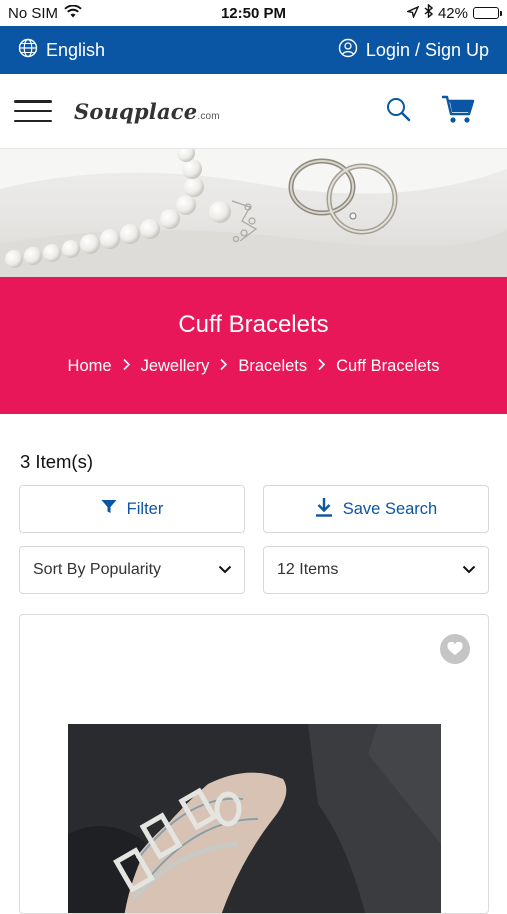 The height and width of the screenshot is (914, 507). What do you see at coordinates (73, 13) in the screenshot?
I see `wifi-icon` at bounding box center [73, 13].